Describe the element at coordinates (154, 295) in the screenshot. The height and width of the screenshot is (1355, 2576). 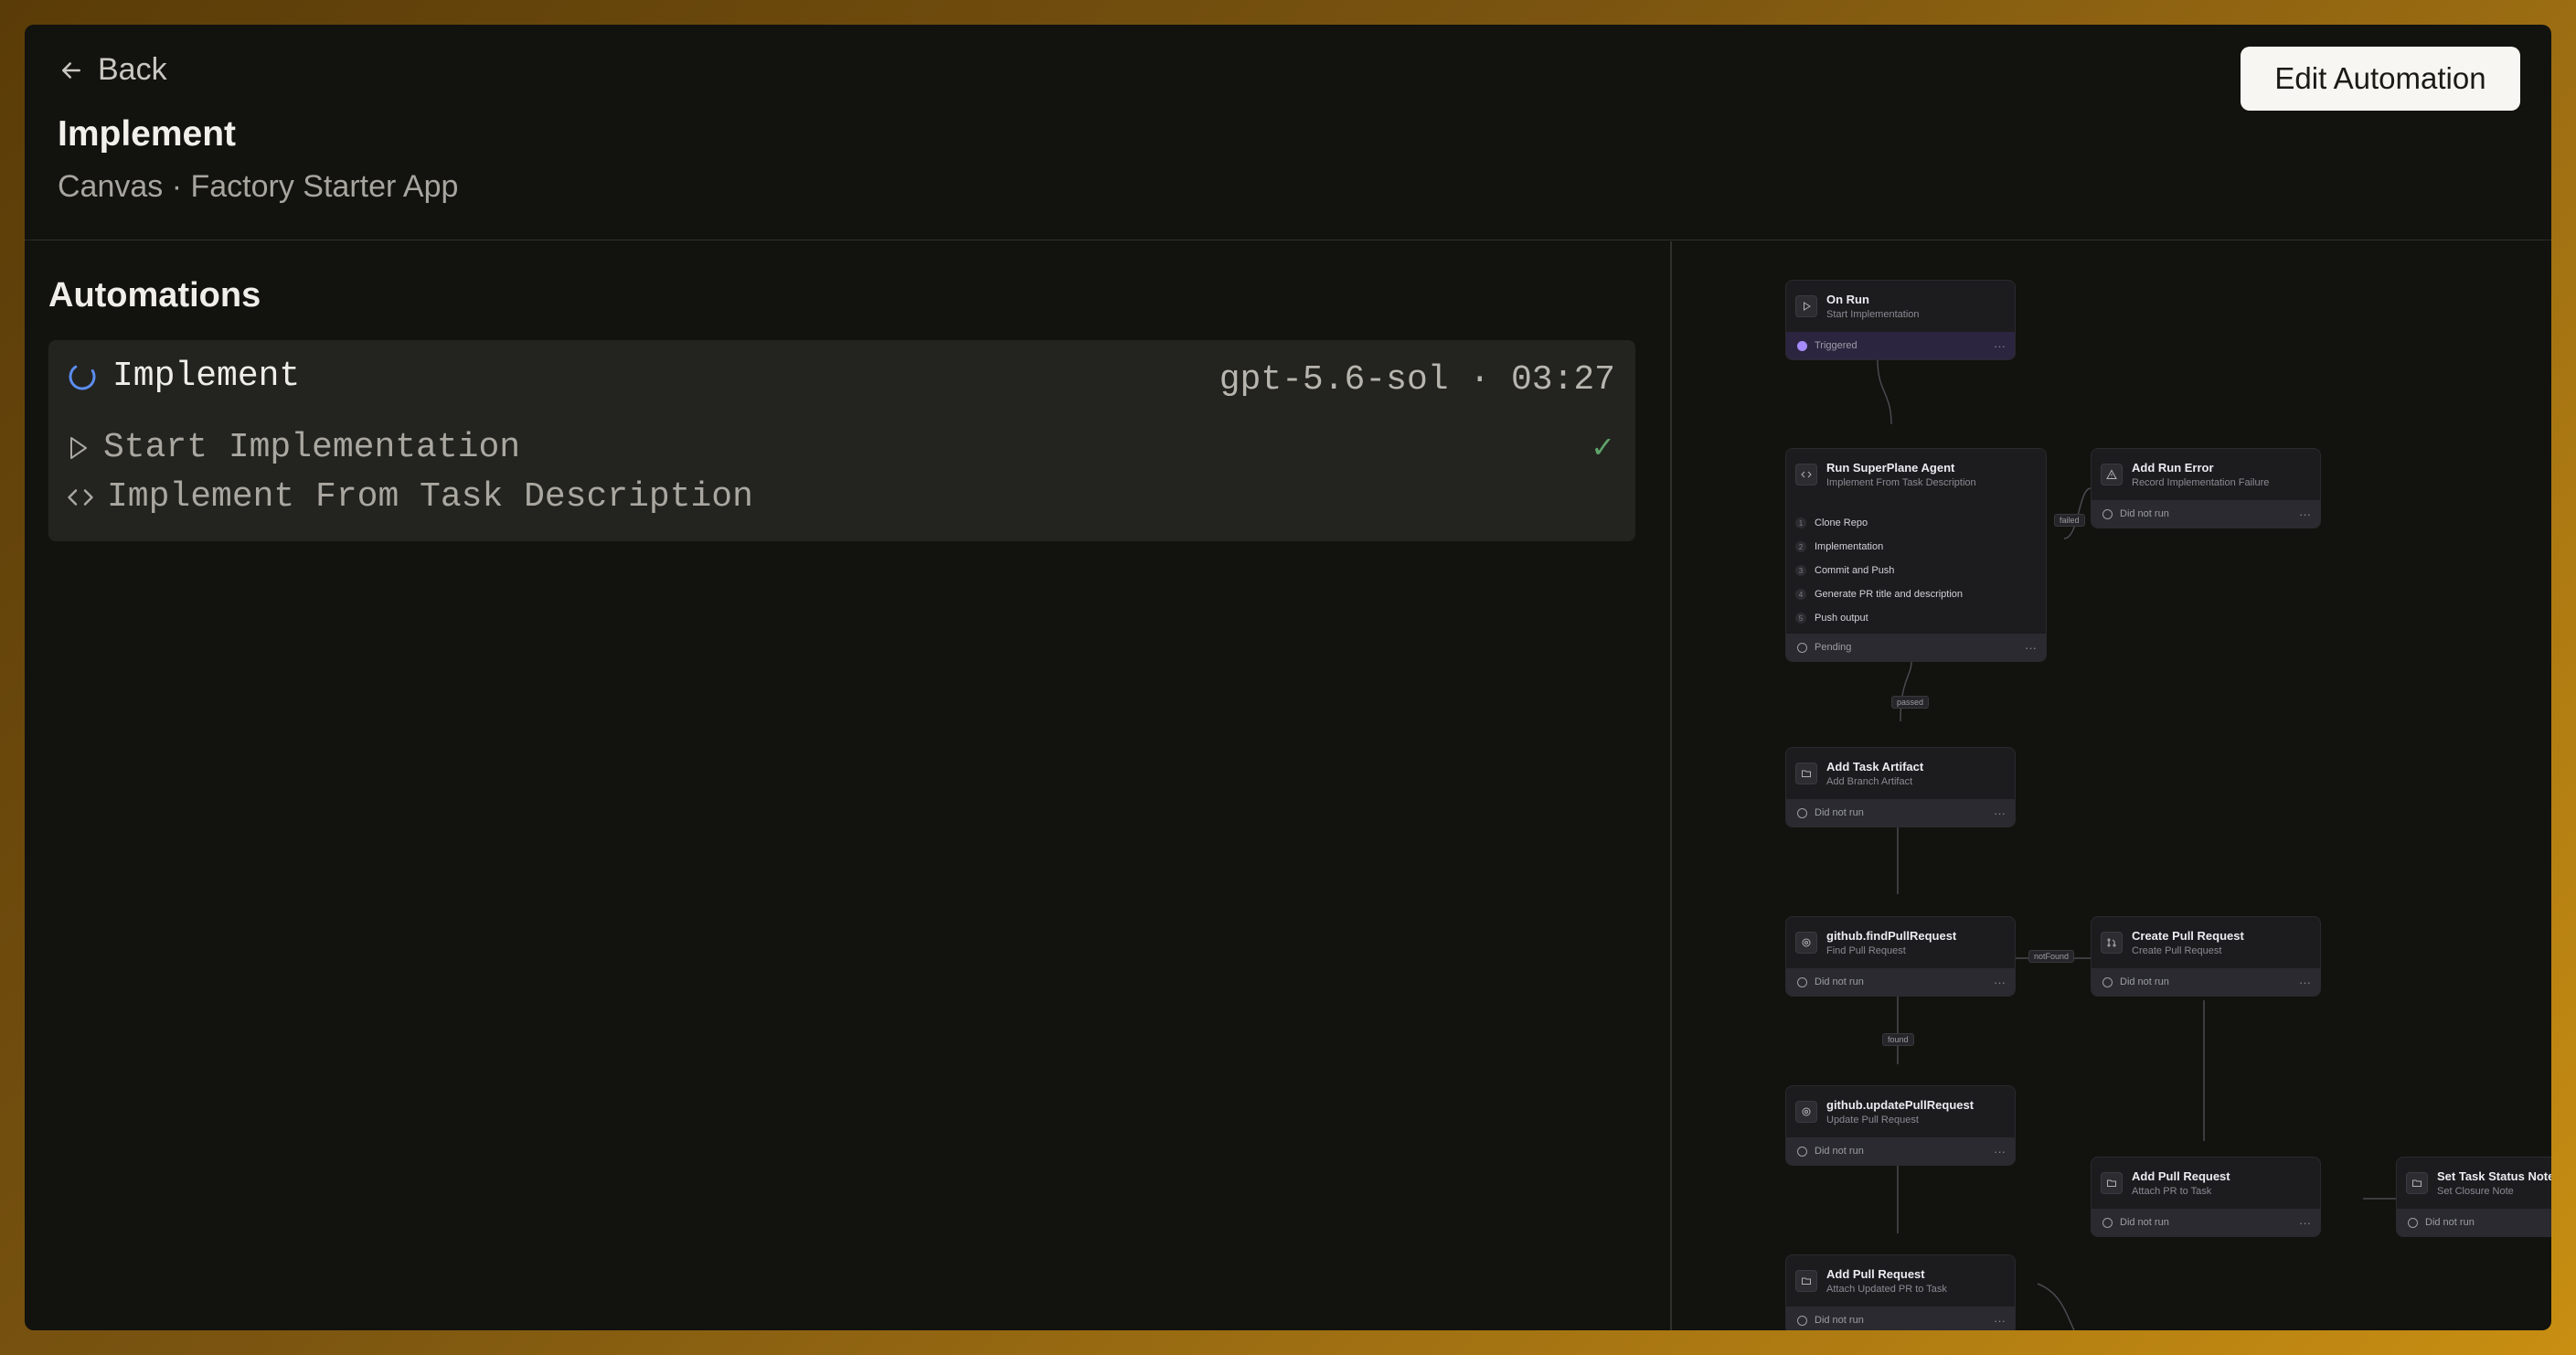
I see `automations-heading: Automations` at that location.